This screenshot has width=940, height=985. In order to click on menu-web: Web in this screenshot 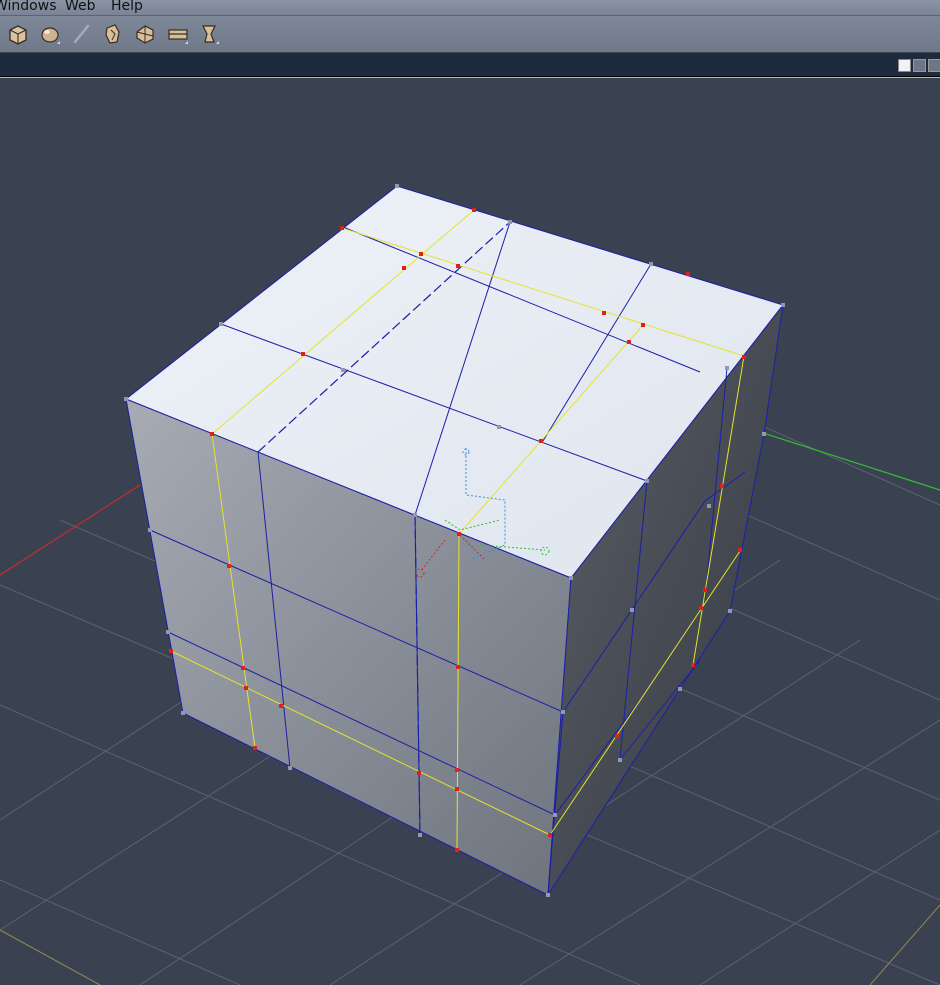, I will do `click(80, 7)`.